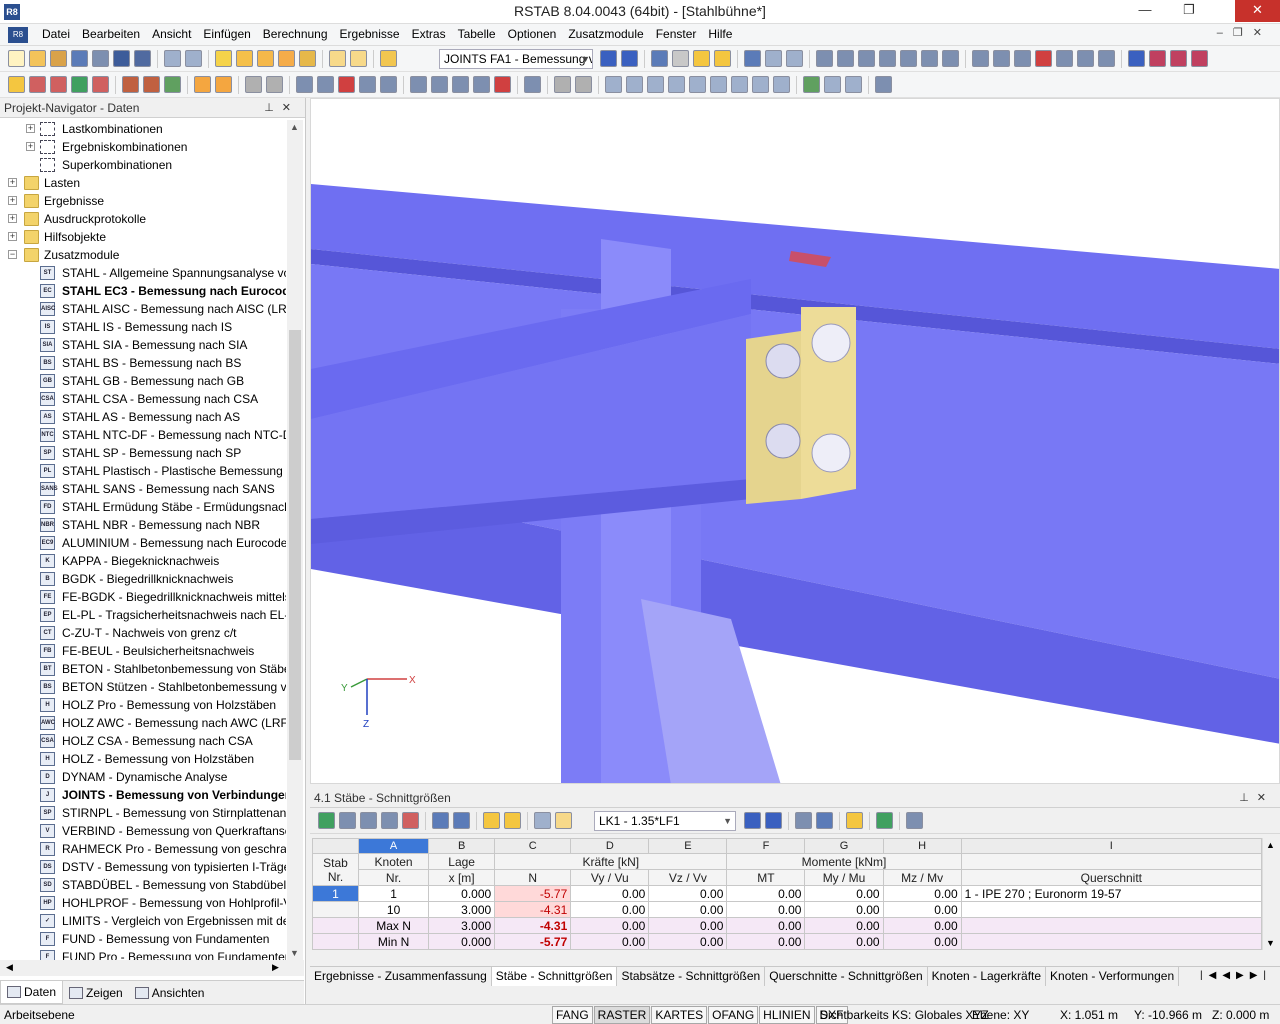 The height and width of the screenshot is (1024, 1280). I want to click on tab-ansichten: Ansichten, so click(170, 992).